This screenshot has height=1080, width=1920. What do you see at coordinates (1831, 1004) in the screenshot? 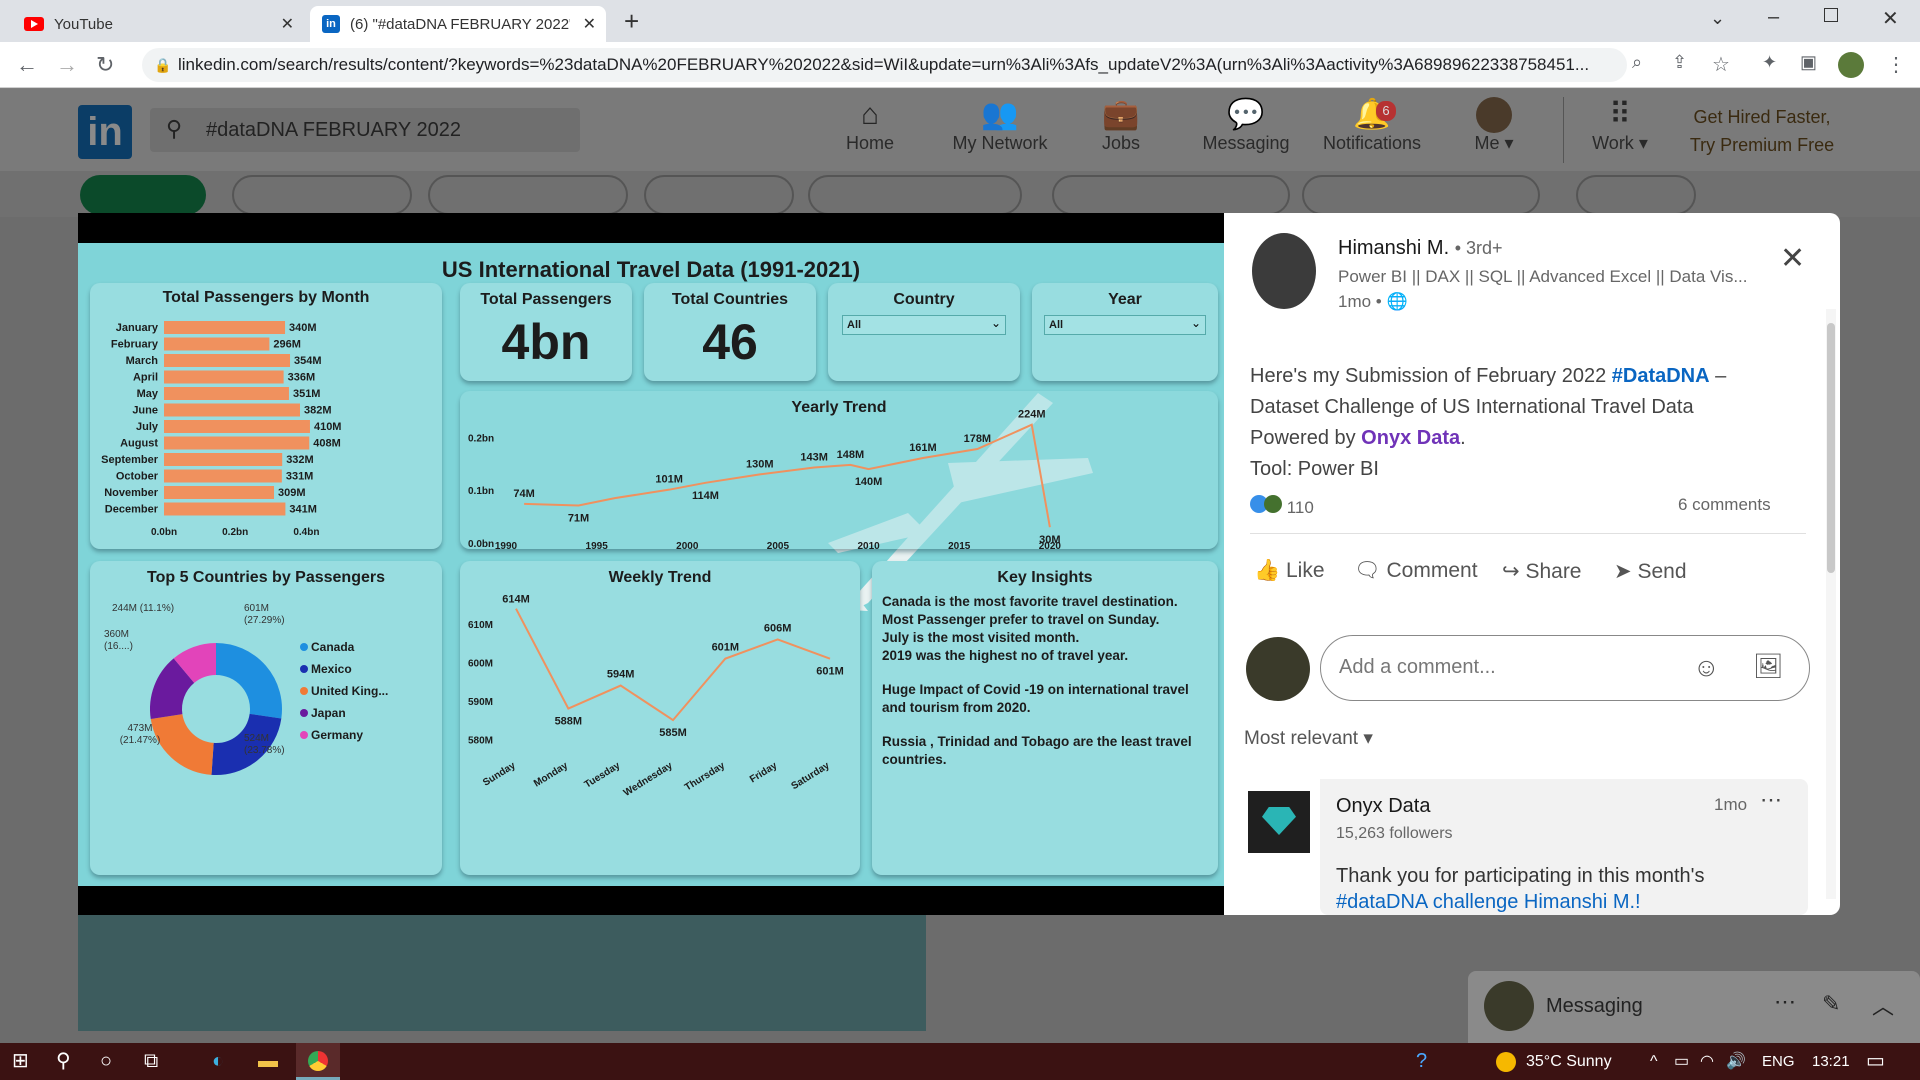
I see `compose-icon: ✎` at bounding box center [1831, 1004].